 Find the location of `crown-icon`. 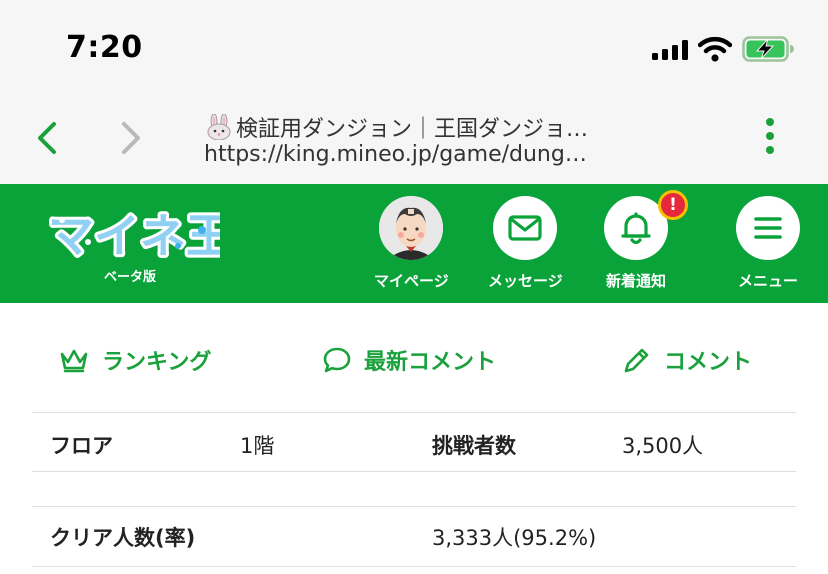

crown-icon is located at coordinates (74, 361).